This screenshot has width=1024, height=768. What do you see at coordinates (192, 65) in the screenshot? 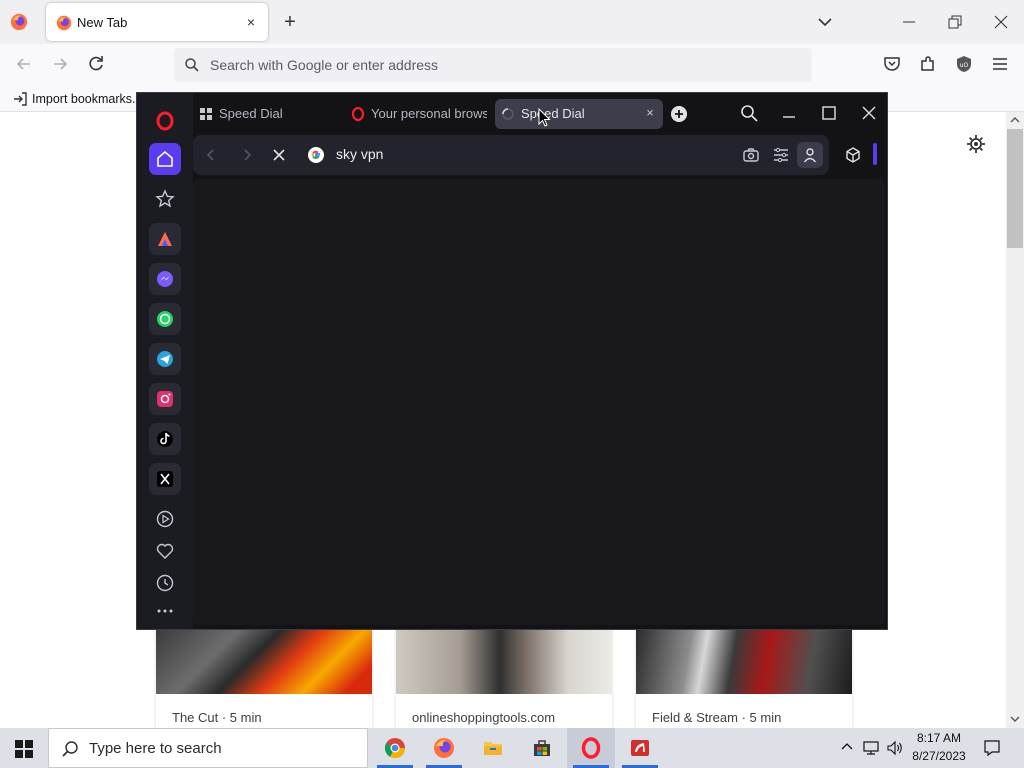
I see `search-icon` at bounding box center [192, 65].